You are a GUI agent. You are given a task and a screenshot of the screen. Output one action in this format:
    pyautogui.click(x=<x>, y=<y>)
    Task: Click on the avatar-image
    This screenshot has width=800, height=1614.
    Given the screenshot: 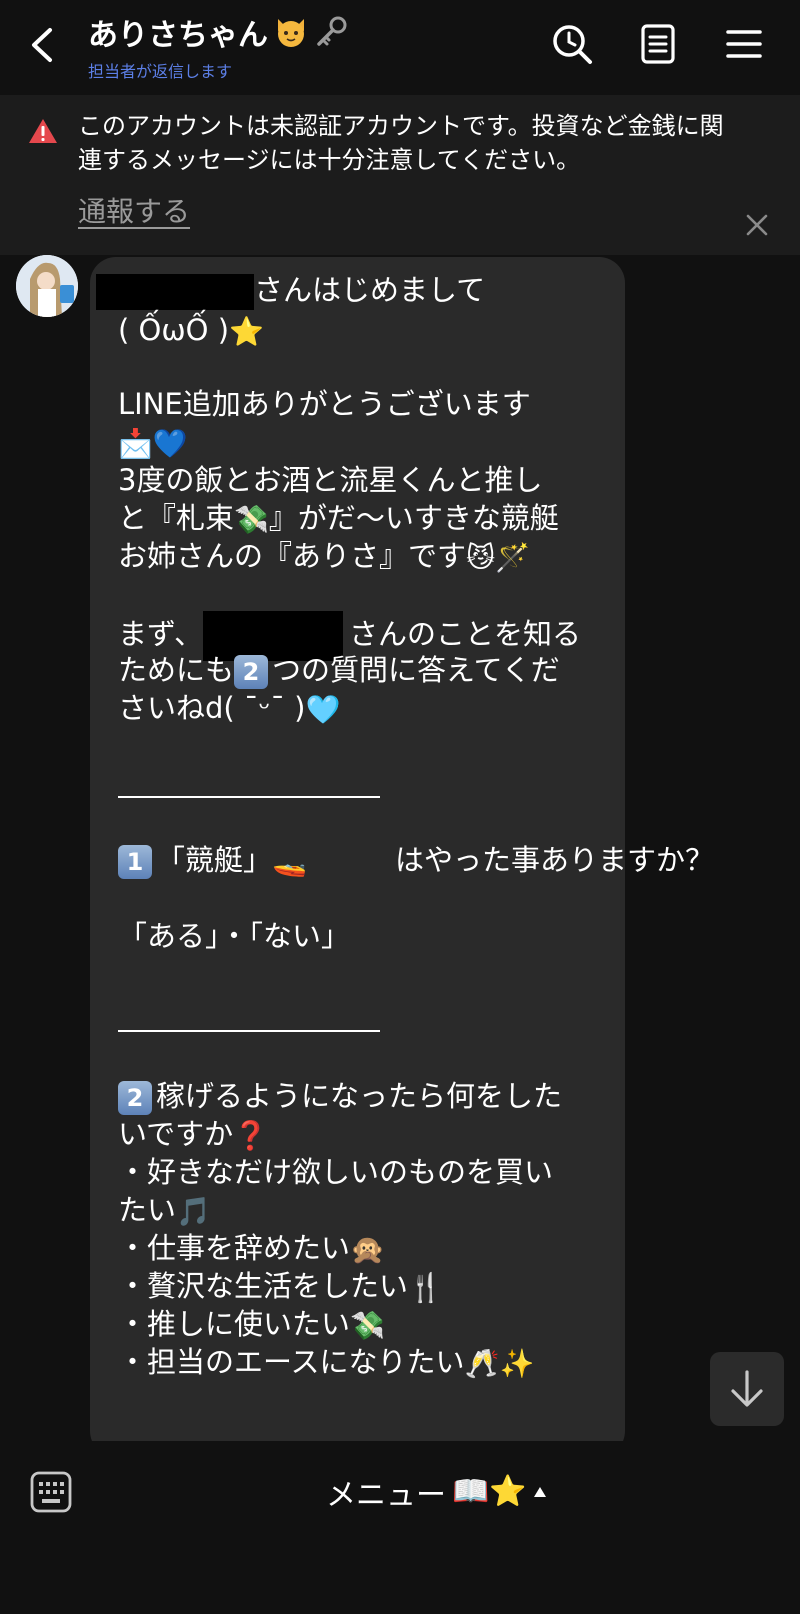 What is the action you would take?
    pyautogui.click(x=47, y=286)
    